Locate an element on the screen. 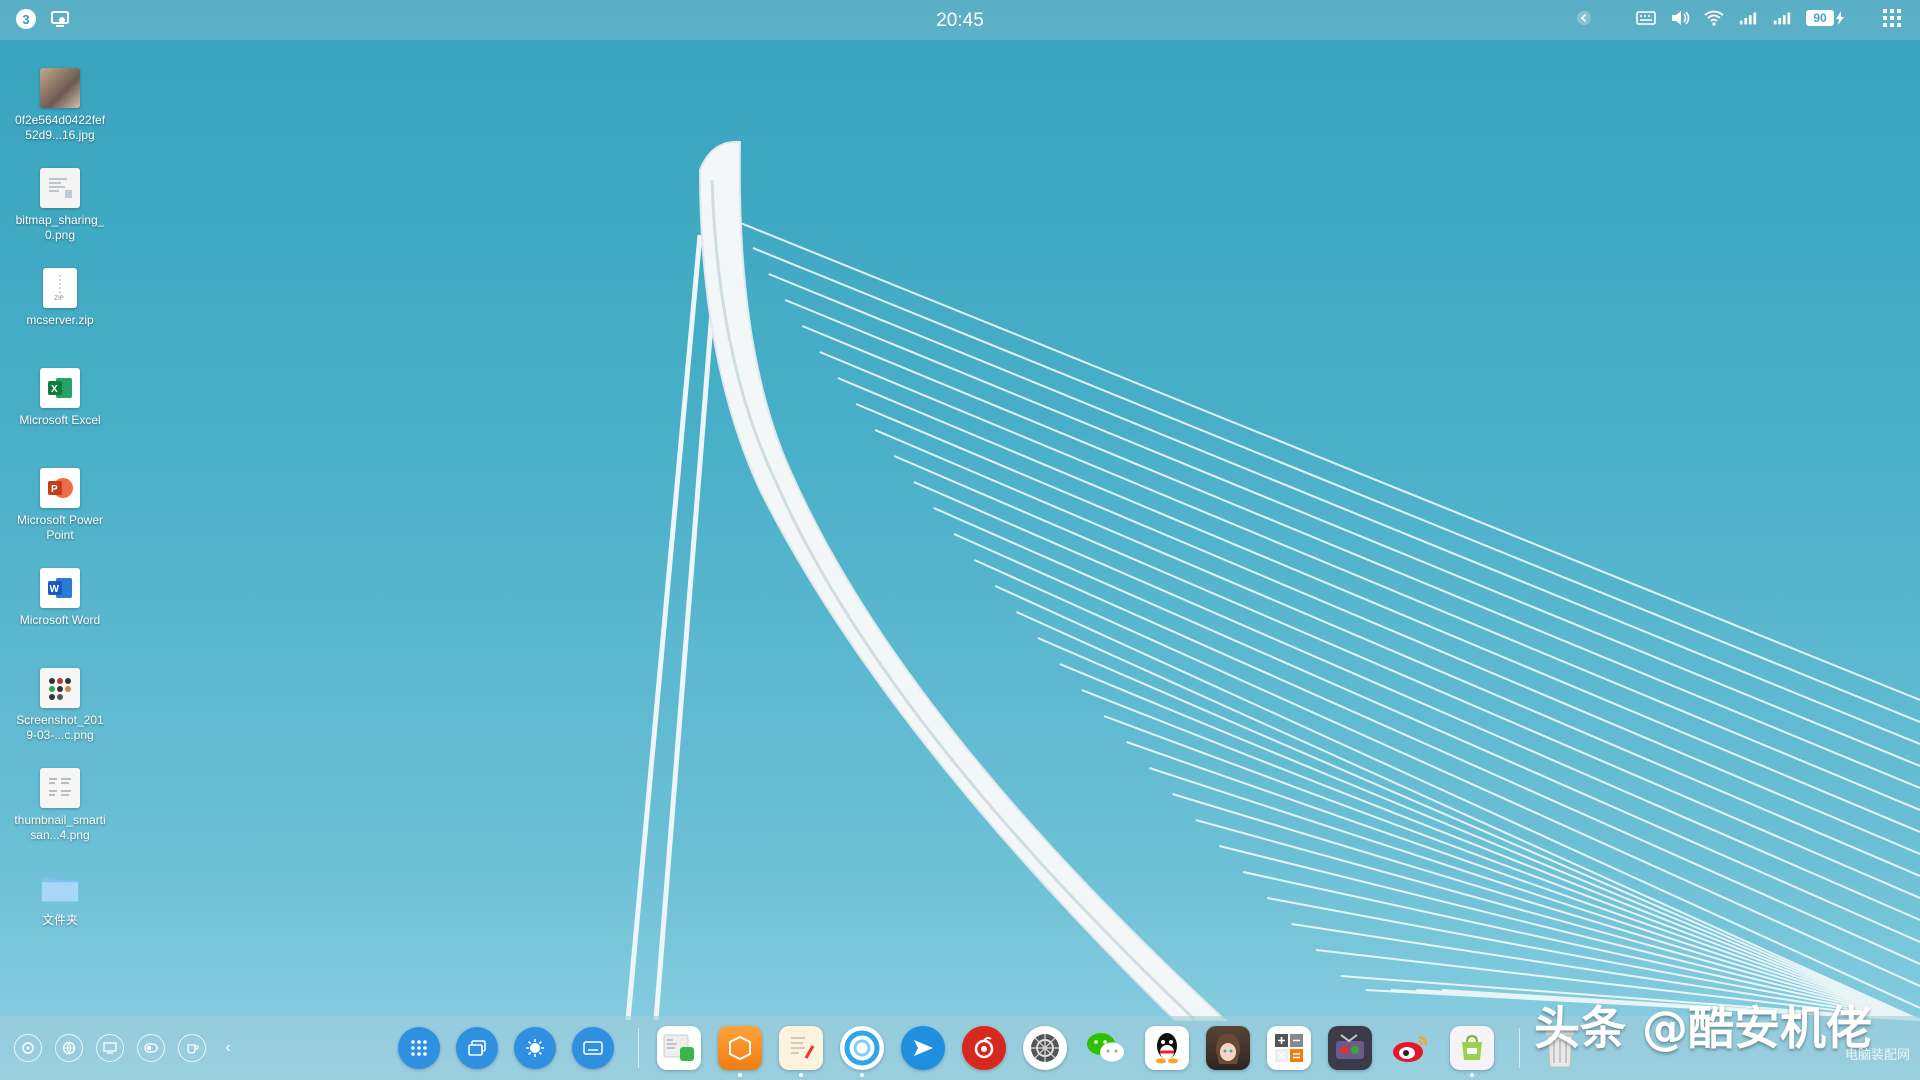 The height and width of the screenshot is (1080, 1920). avatar-app-icon is located at coordinates (1228, 1048).